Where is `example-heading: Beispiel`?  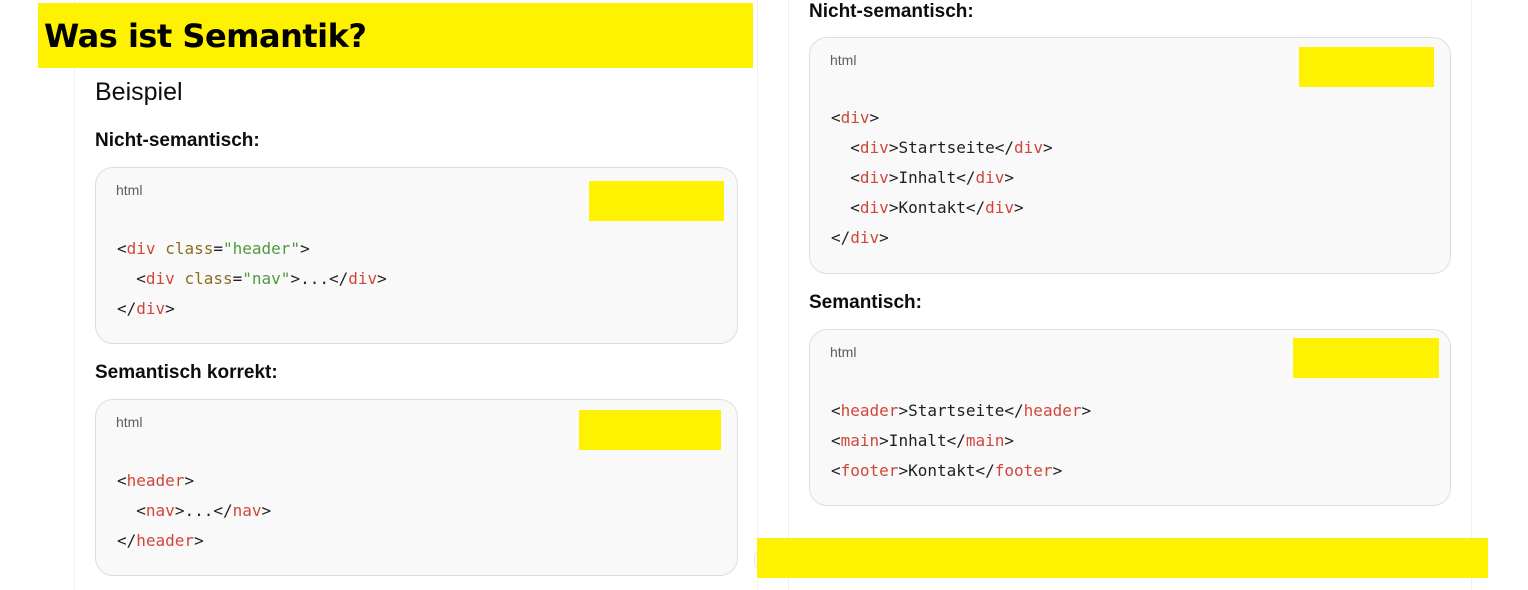
example-heading: Beispiel is located at coordinates (139, 92).